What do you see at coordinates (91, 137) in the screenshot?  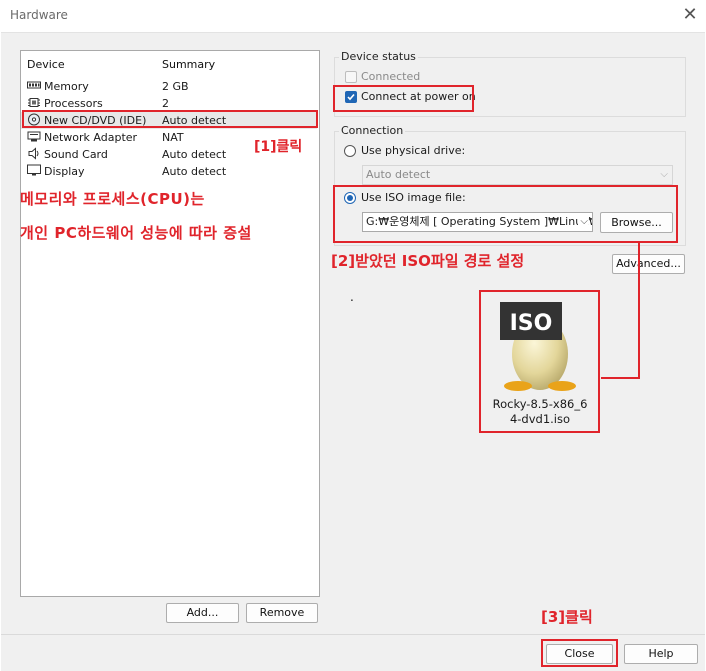 I see `device-name: Network Adapter` at bounding box center [91, 137].